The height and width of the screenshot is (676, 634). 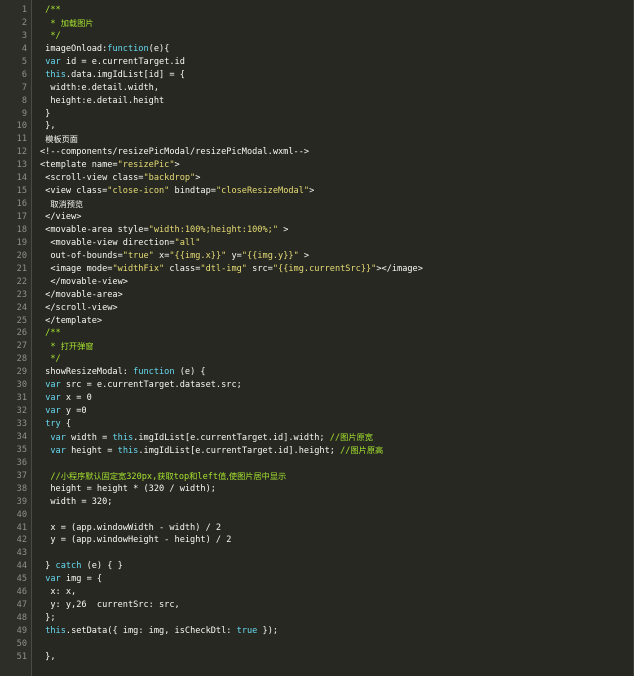 I want to click on code-token: >, so click(x=312, y=191).